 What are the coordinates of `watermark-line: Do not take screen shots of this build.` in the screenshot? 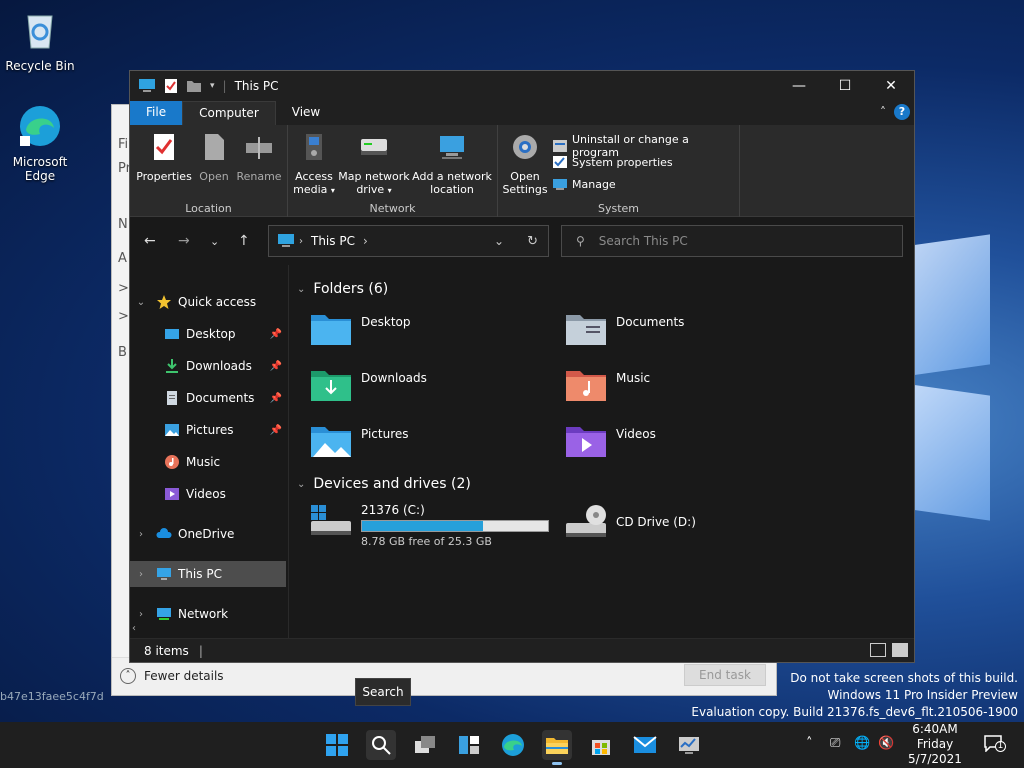 It's located at (904, 678).